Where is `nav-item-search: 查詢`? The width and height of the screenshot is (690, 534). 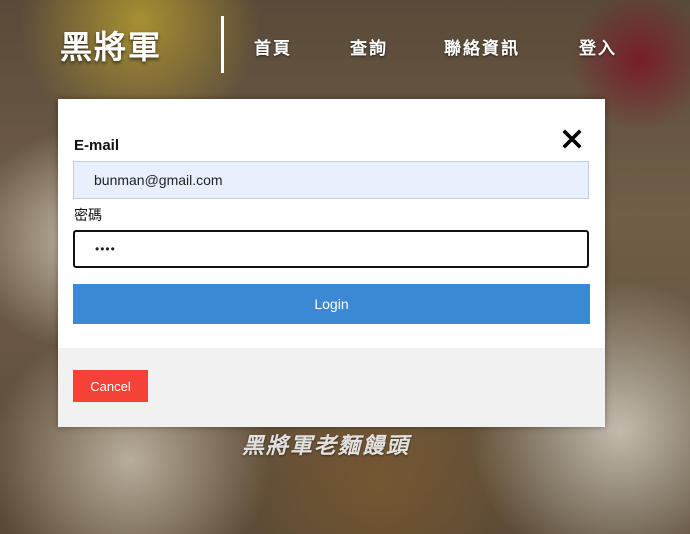 nav-item-search: 查詢 is located at coordinates (369, 46).